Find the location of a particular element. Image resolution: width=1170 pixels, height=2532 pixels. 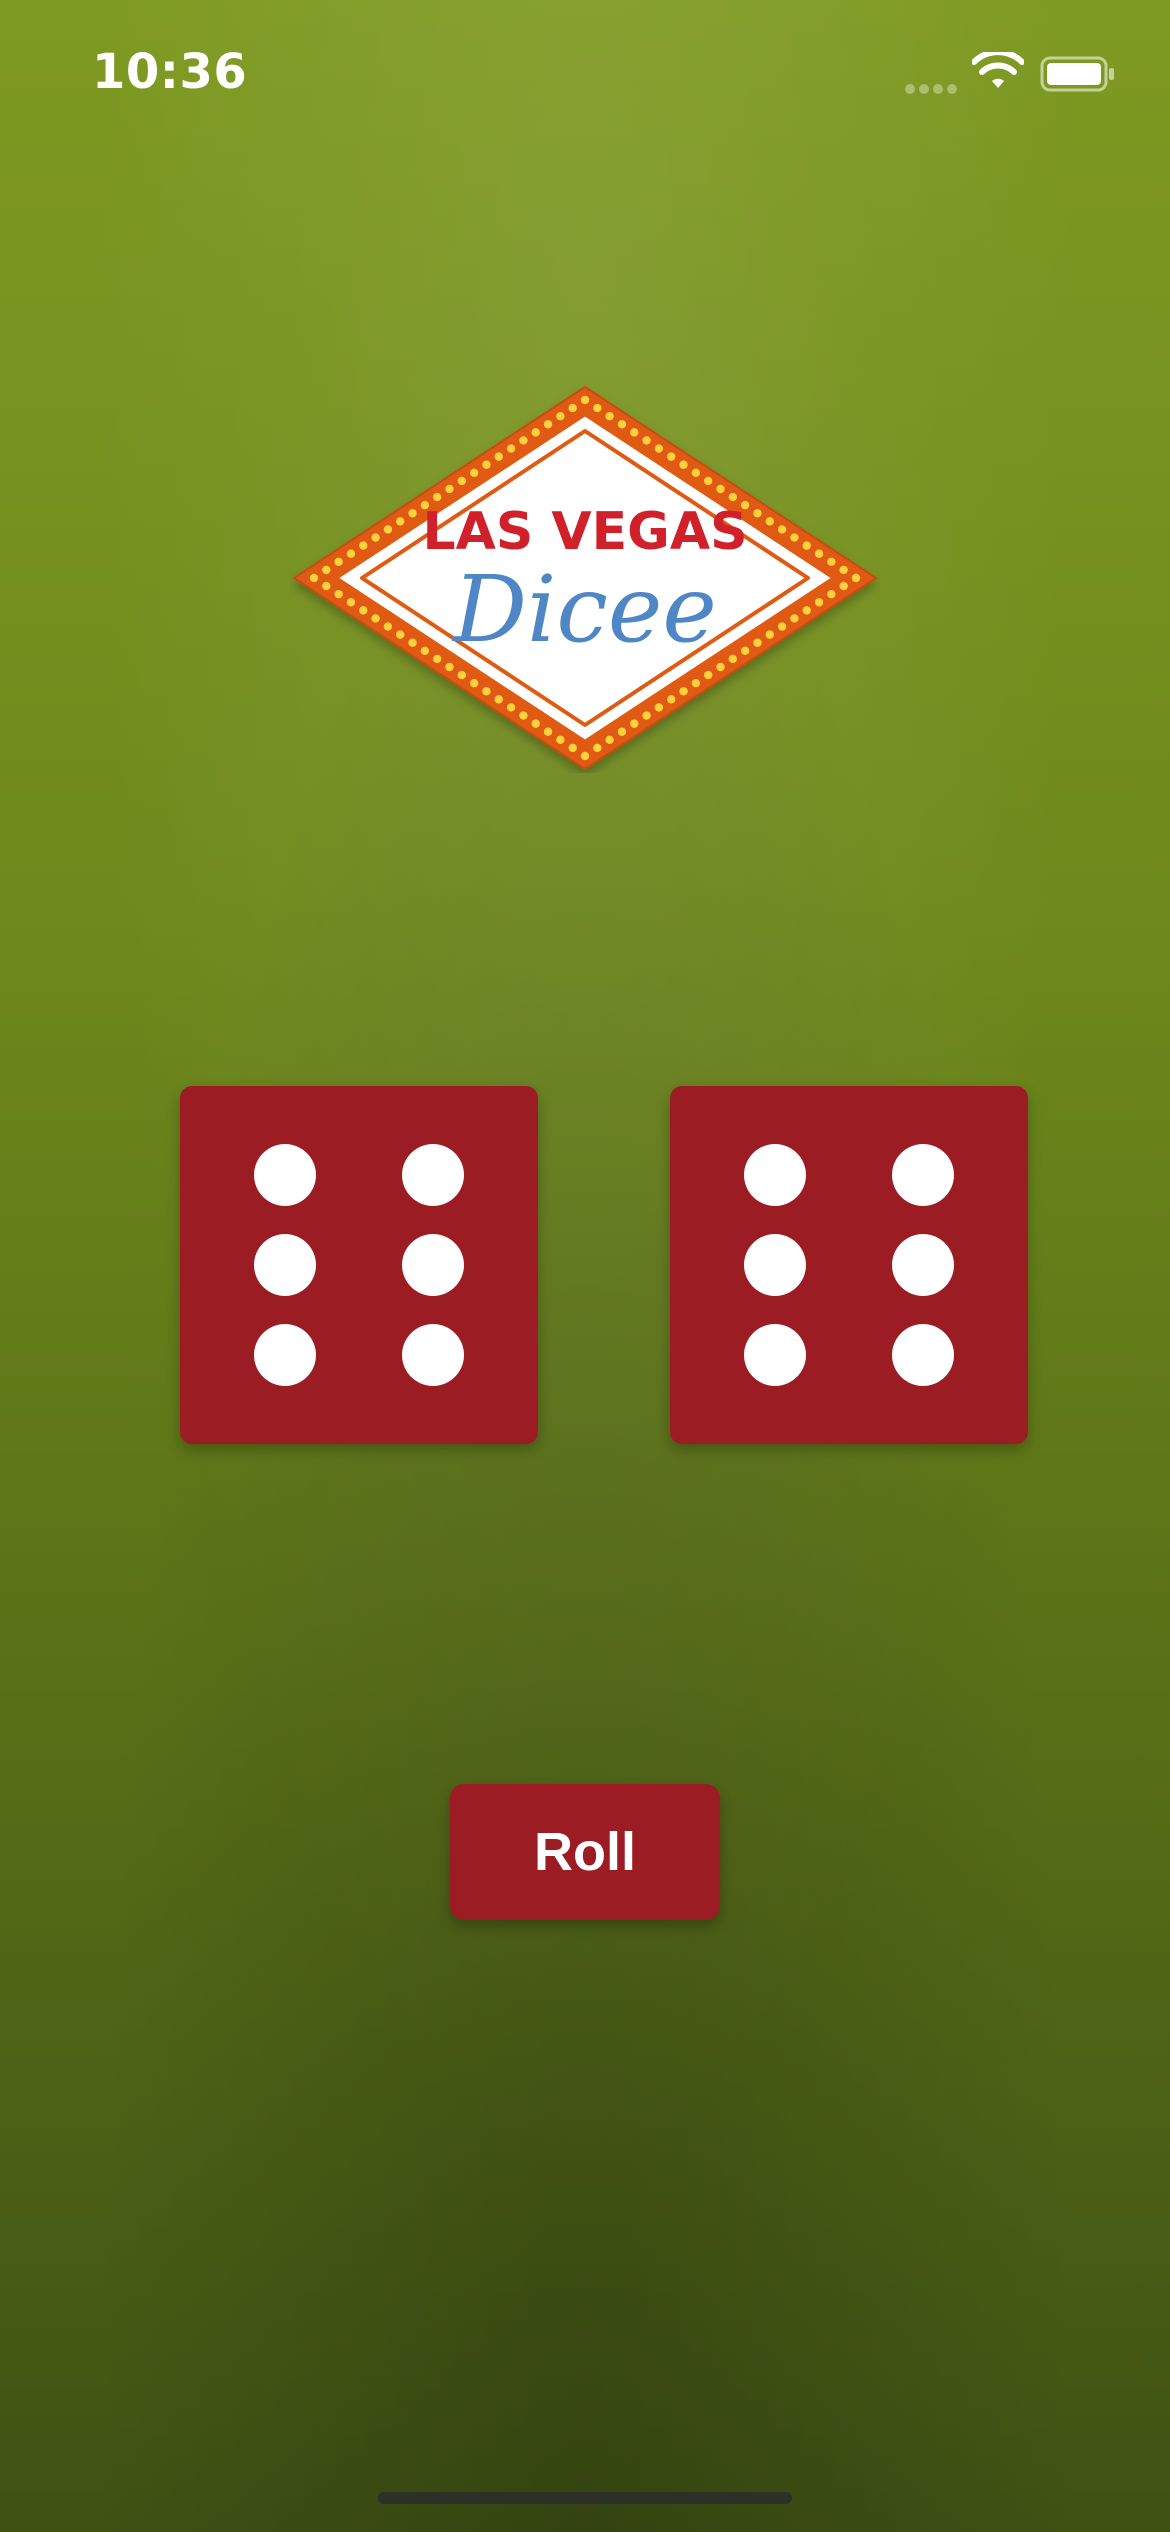

status-bar: 10:36 is located at coordinates (585, 70).